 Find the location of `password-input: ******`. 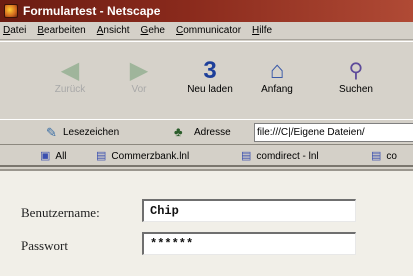

password-input: ****** is located at coordinates (249, 243).